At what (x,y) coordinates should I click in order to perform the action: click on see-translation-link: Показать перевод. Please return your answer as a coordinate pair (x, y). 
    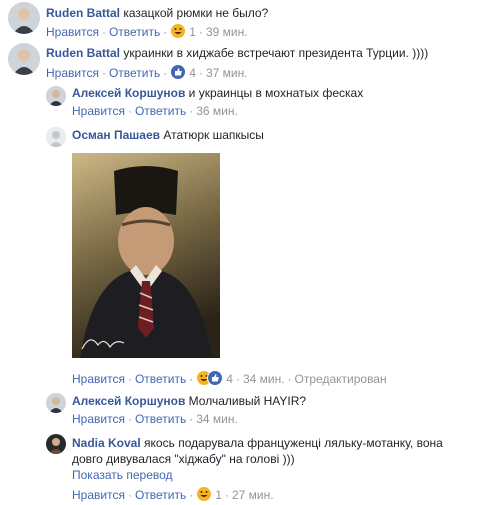
    Looking at the image, I should click on (122, 475).